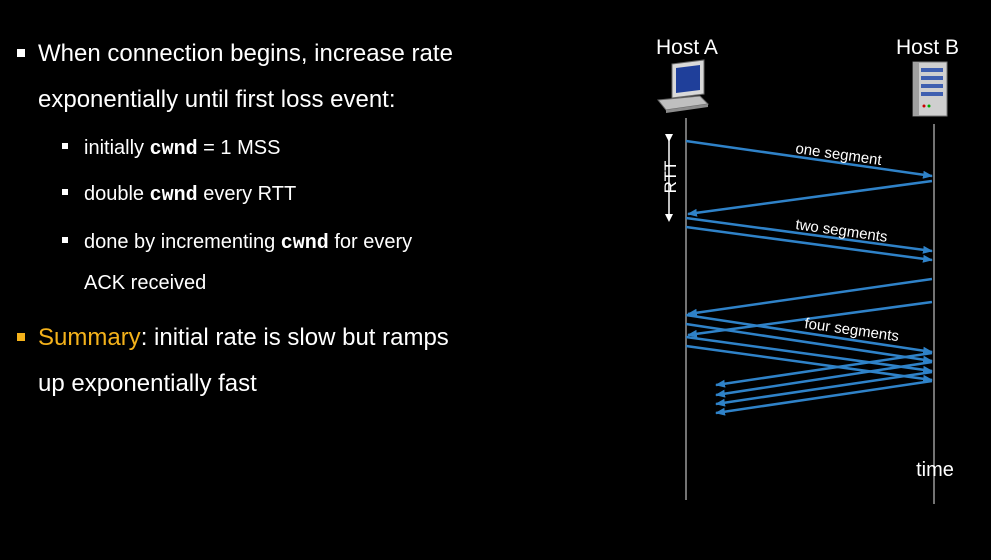 This screenshot has width=991, height=560. I want to click on rtt-label: RTT, so click(670, 177).